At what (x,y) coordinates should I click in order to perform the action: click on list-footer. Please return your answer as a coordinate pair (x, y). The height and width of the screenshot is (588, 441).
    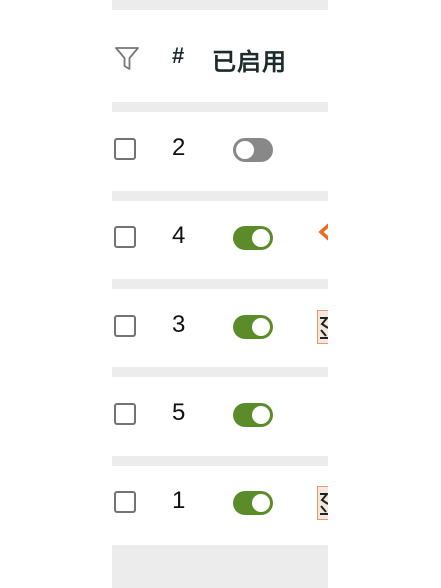
    Looking at the image, I should click on (220, 566).